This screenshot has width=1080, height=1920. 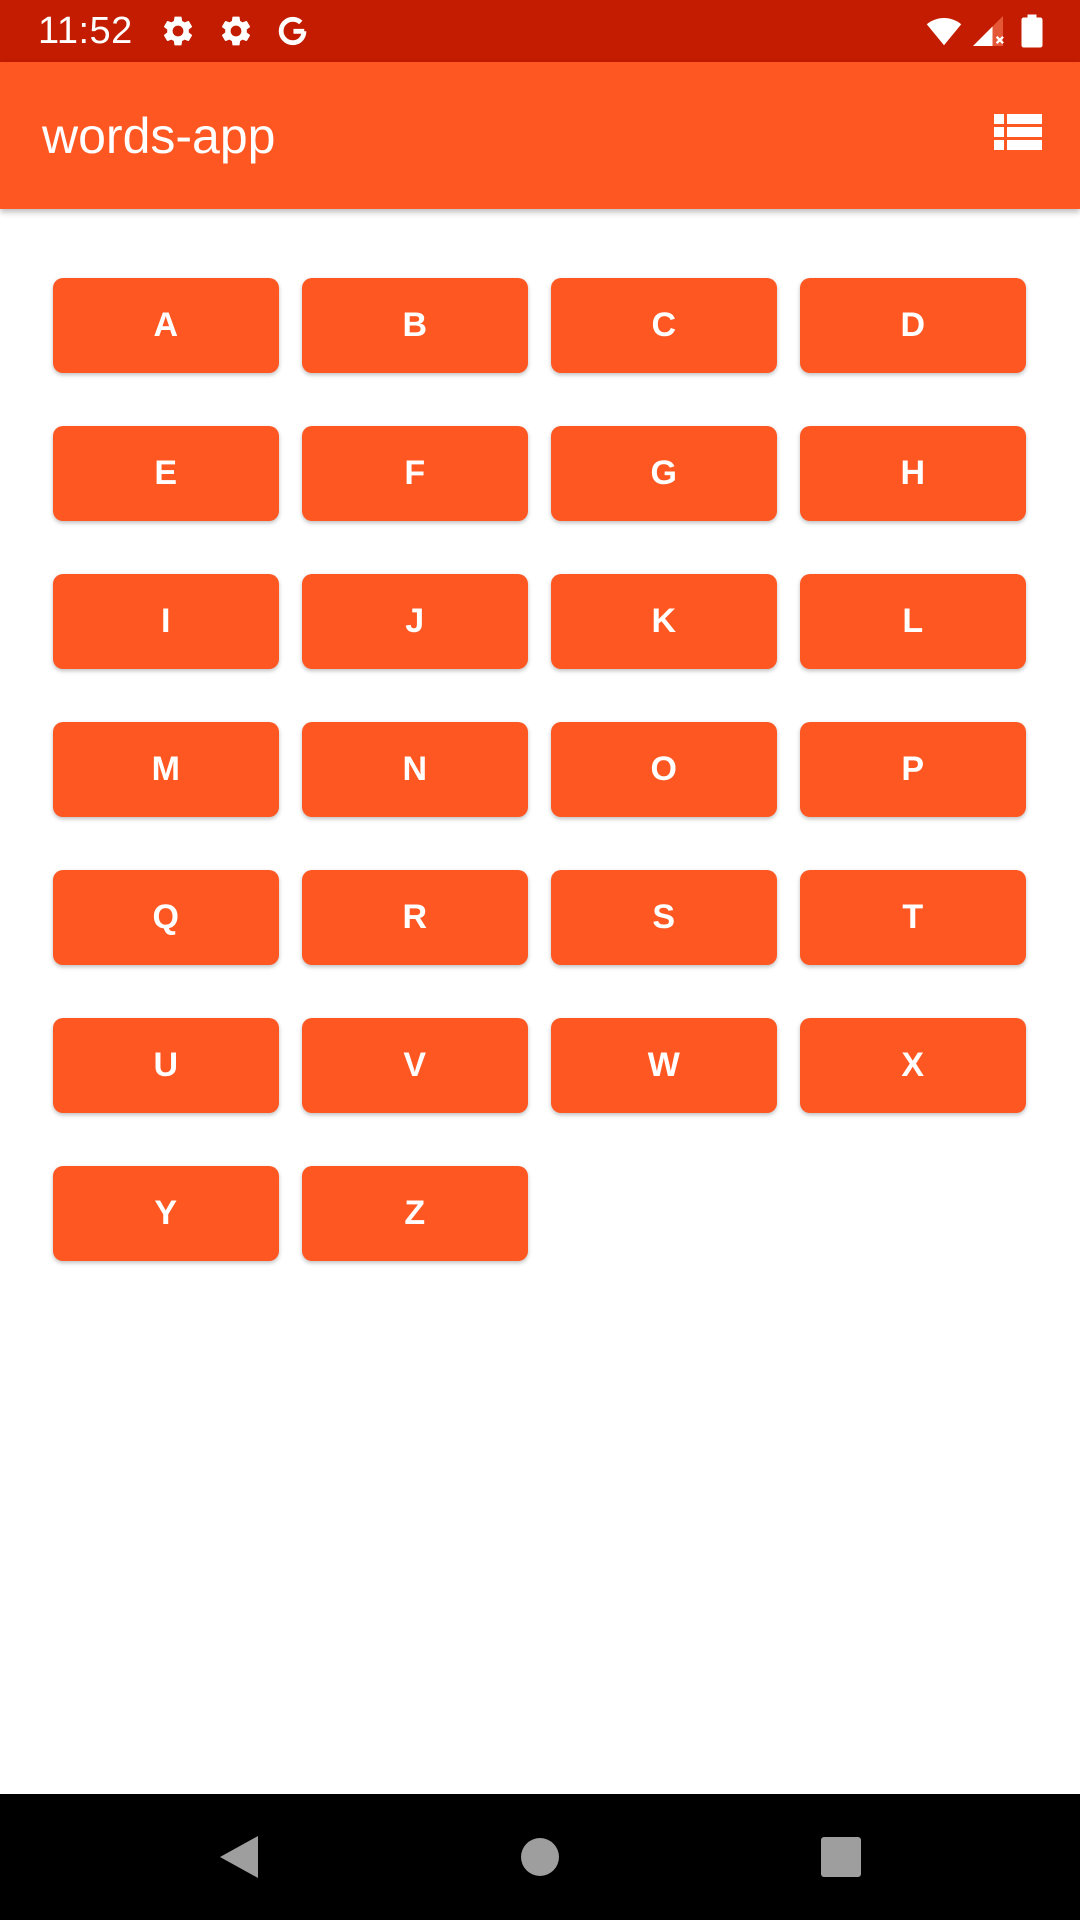 I want to click on home-icon, so click(x=540, y=1857).